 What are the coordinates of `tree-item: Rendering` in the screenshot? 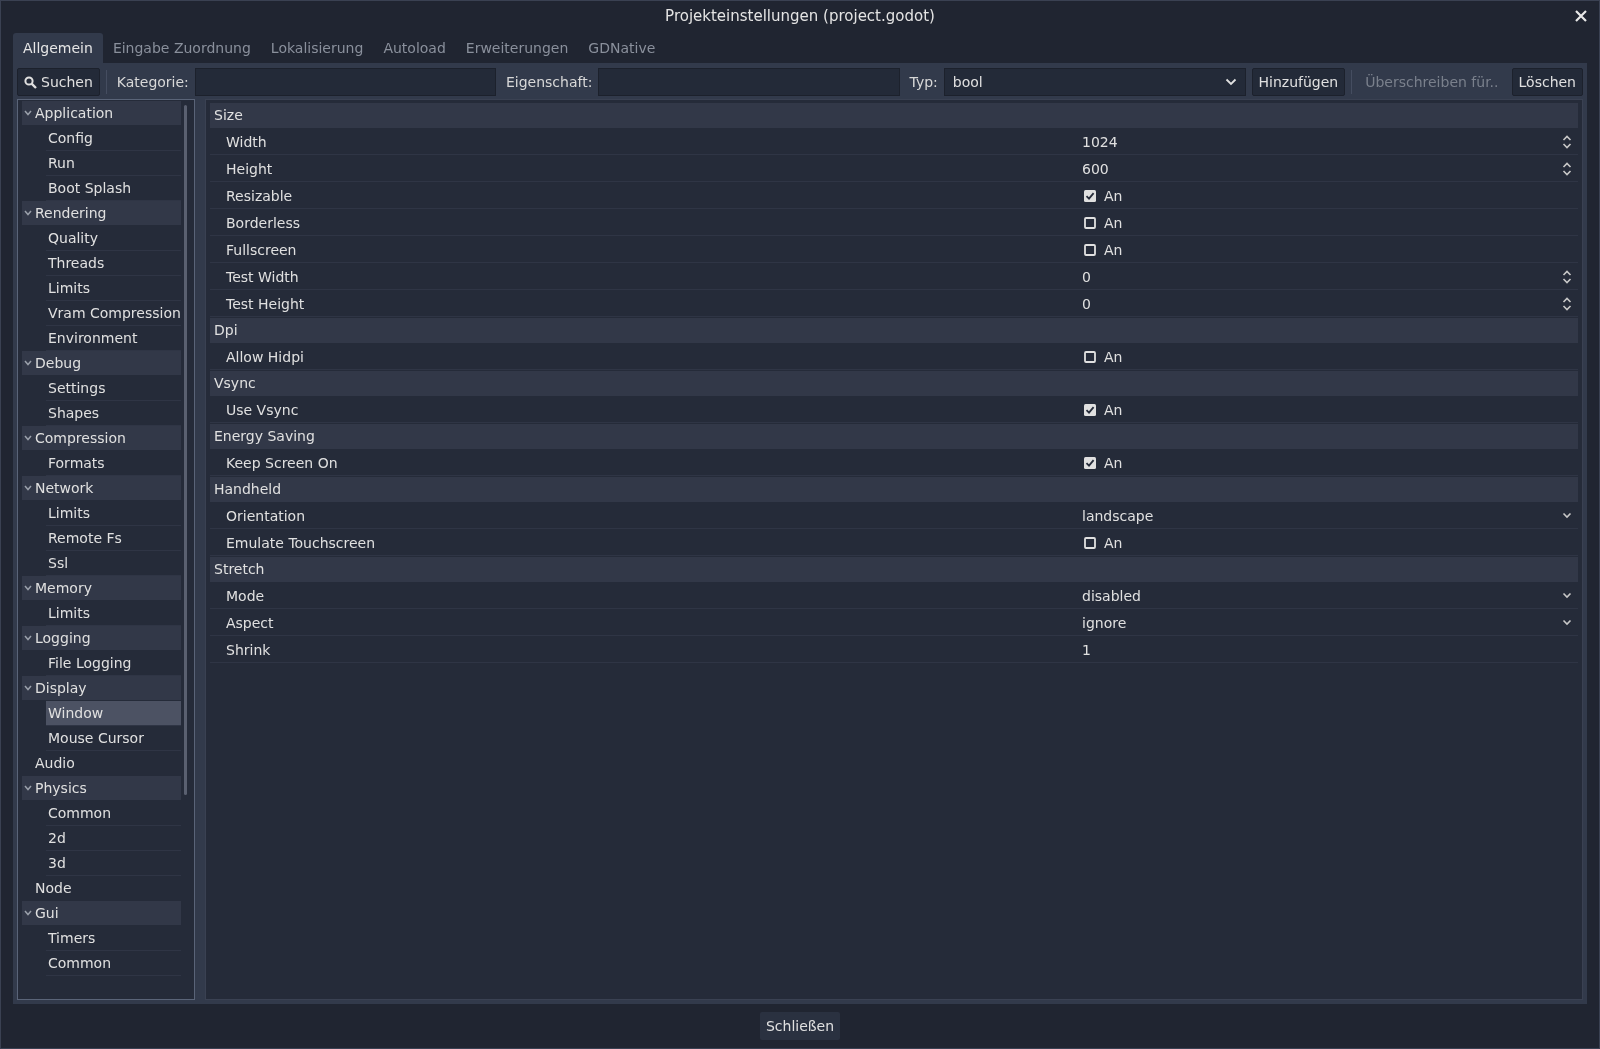 It's located at (101, 213).